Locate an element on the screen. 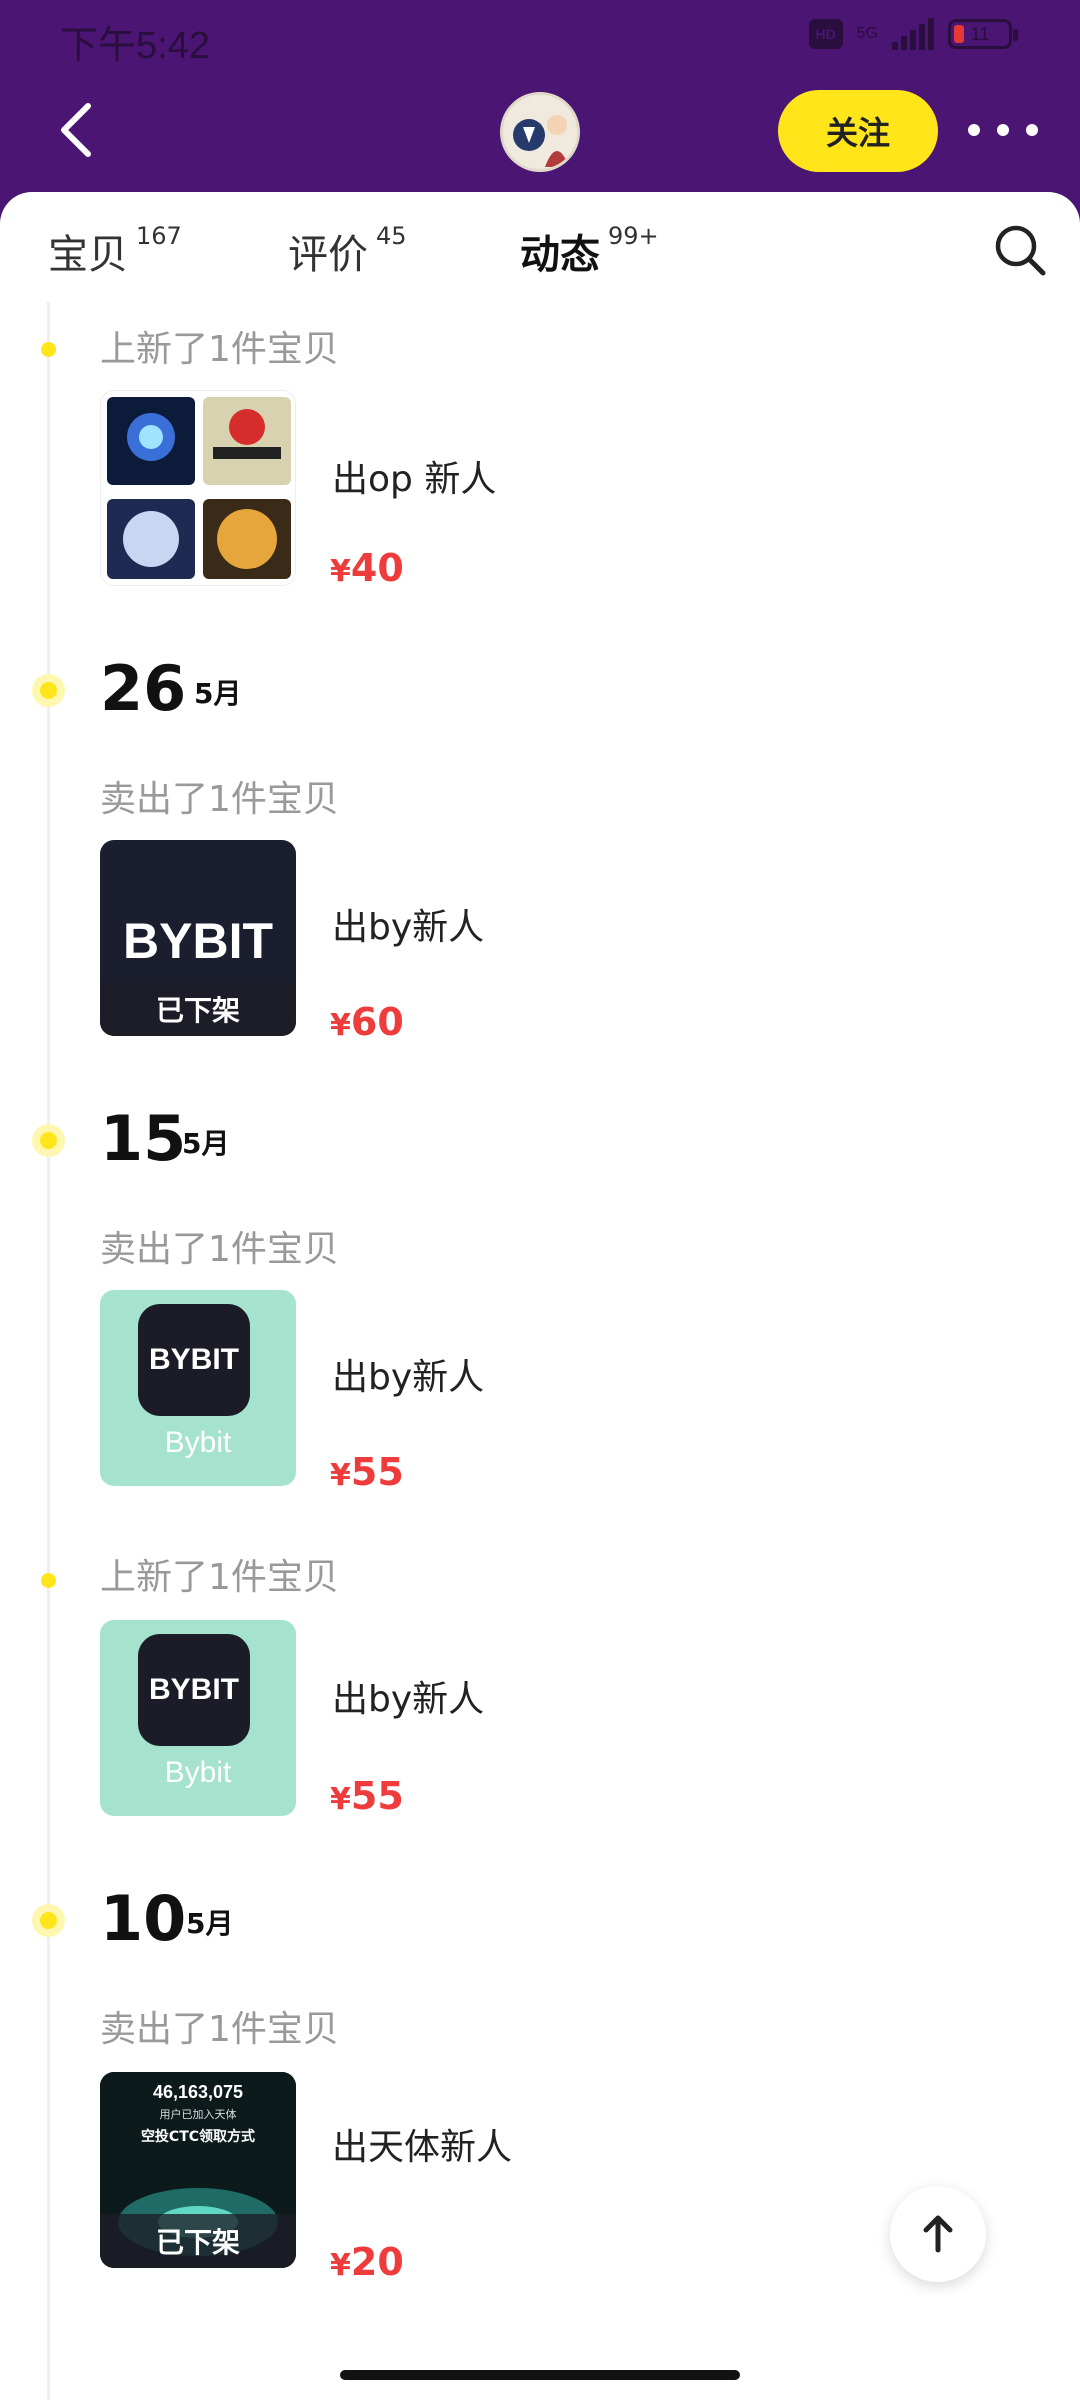  avatar is located at coordinates (540, 132).